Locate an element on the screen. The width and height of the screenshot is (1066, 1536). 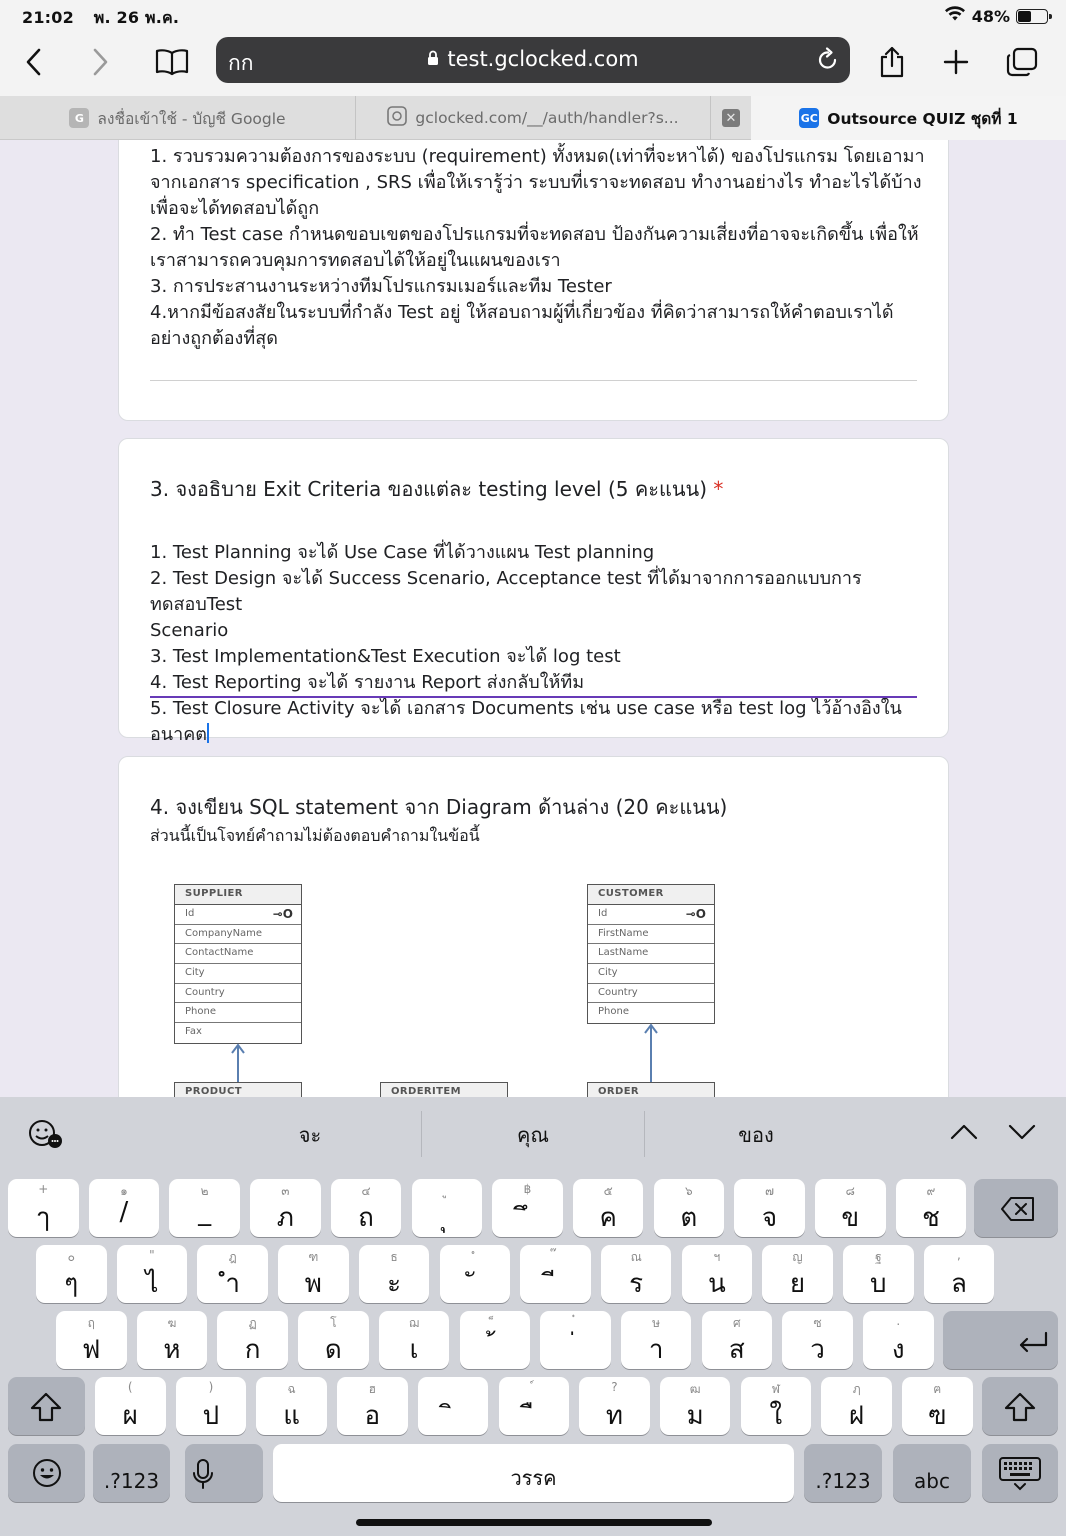
chevron-up-icon is located at coordinates (964, 1134).